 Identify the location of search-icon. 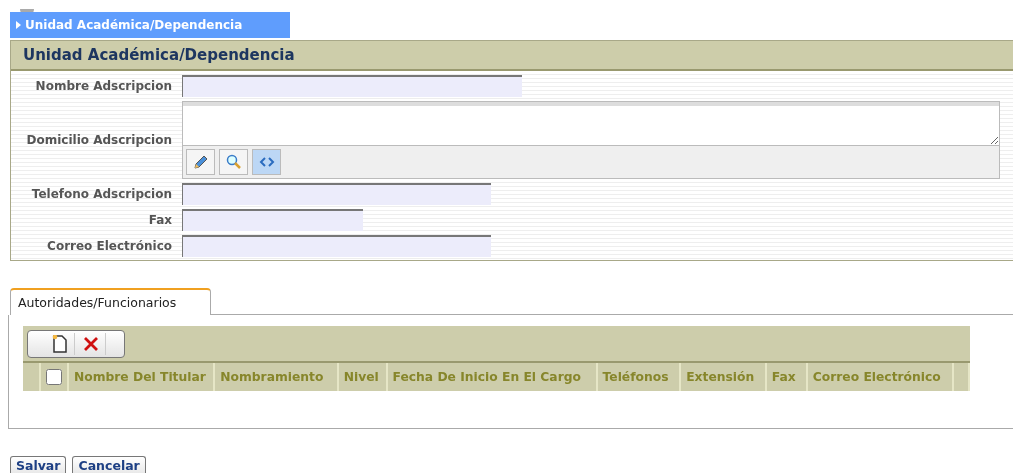
(233, 162).